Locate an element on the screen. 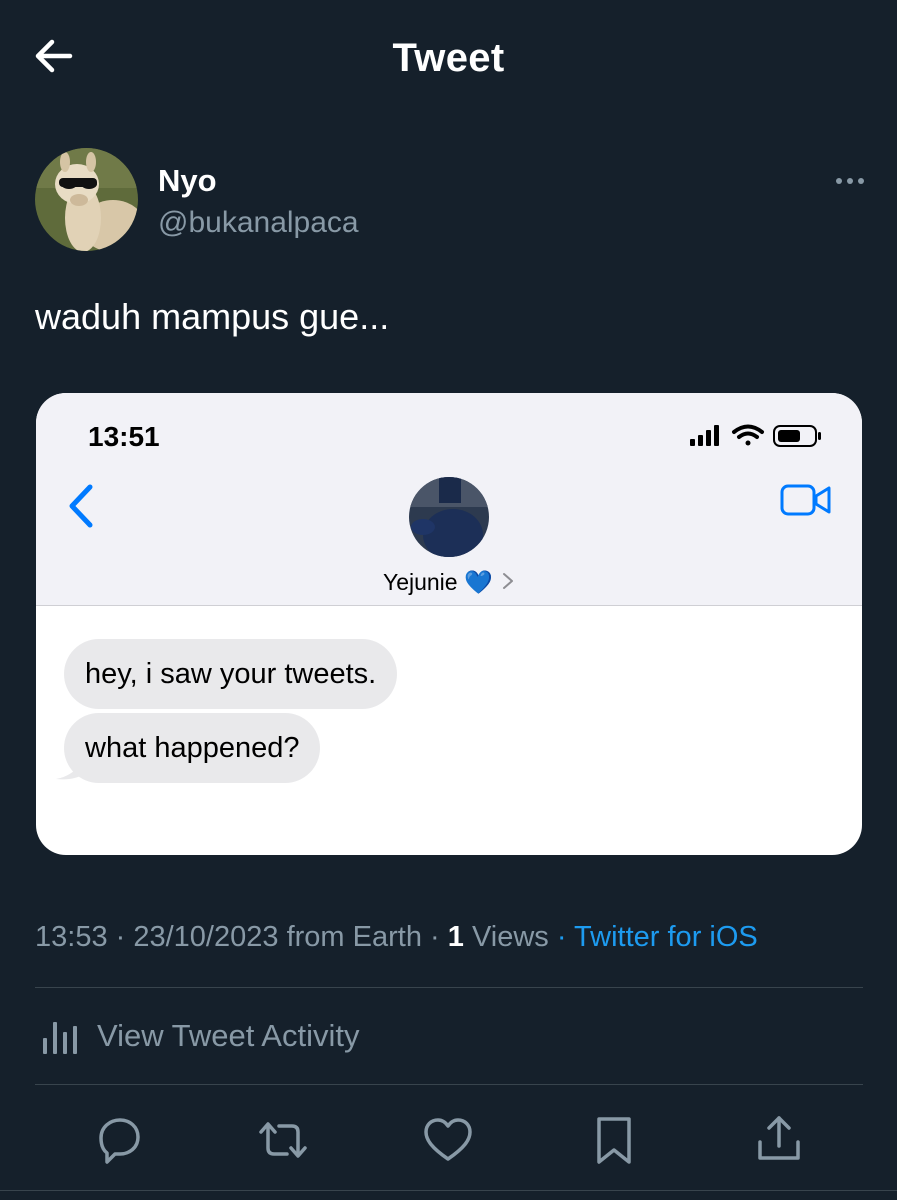 The width and height of the screenshot is (897, 1200). like-button is located at coordinates (448, 1140).